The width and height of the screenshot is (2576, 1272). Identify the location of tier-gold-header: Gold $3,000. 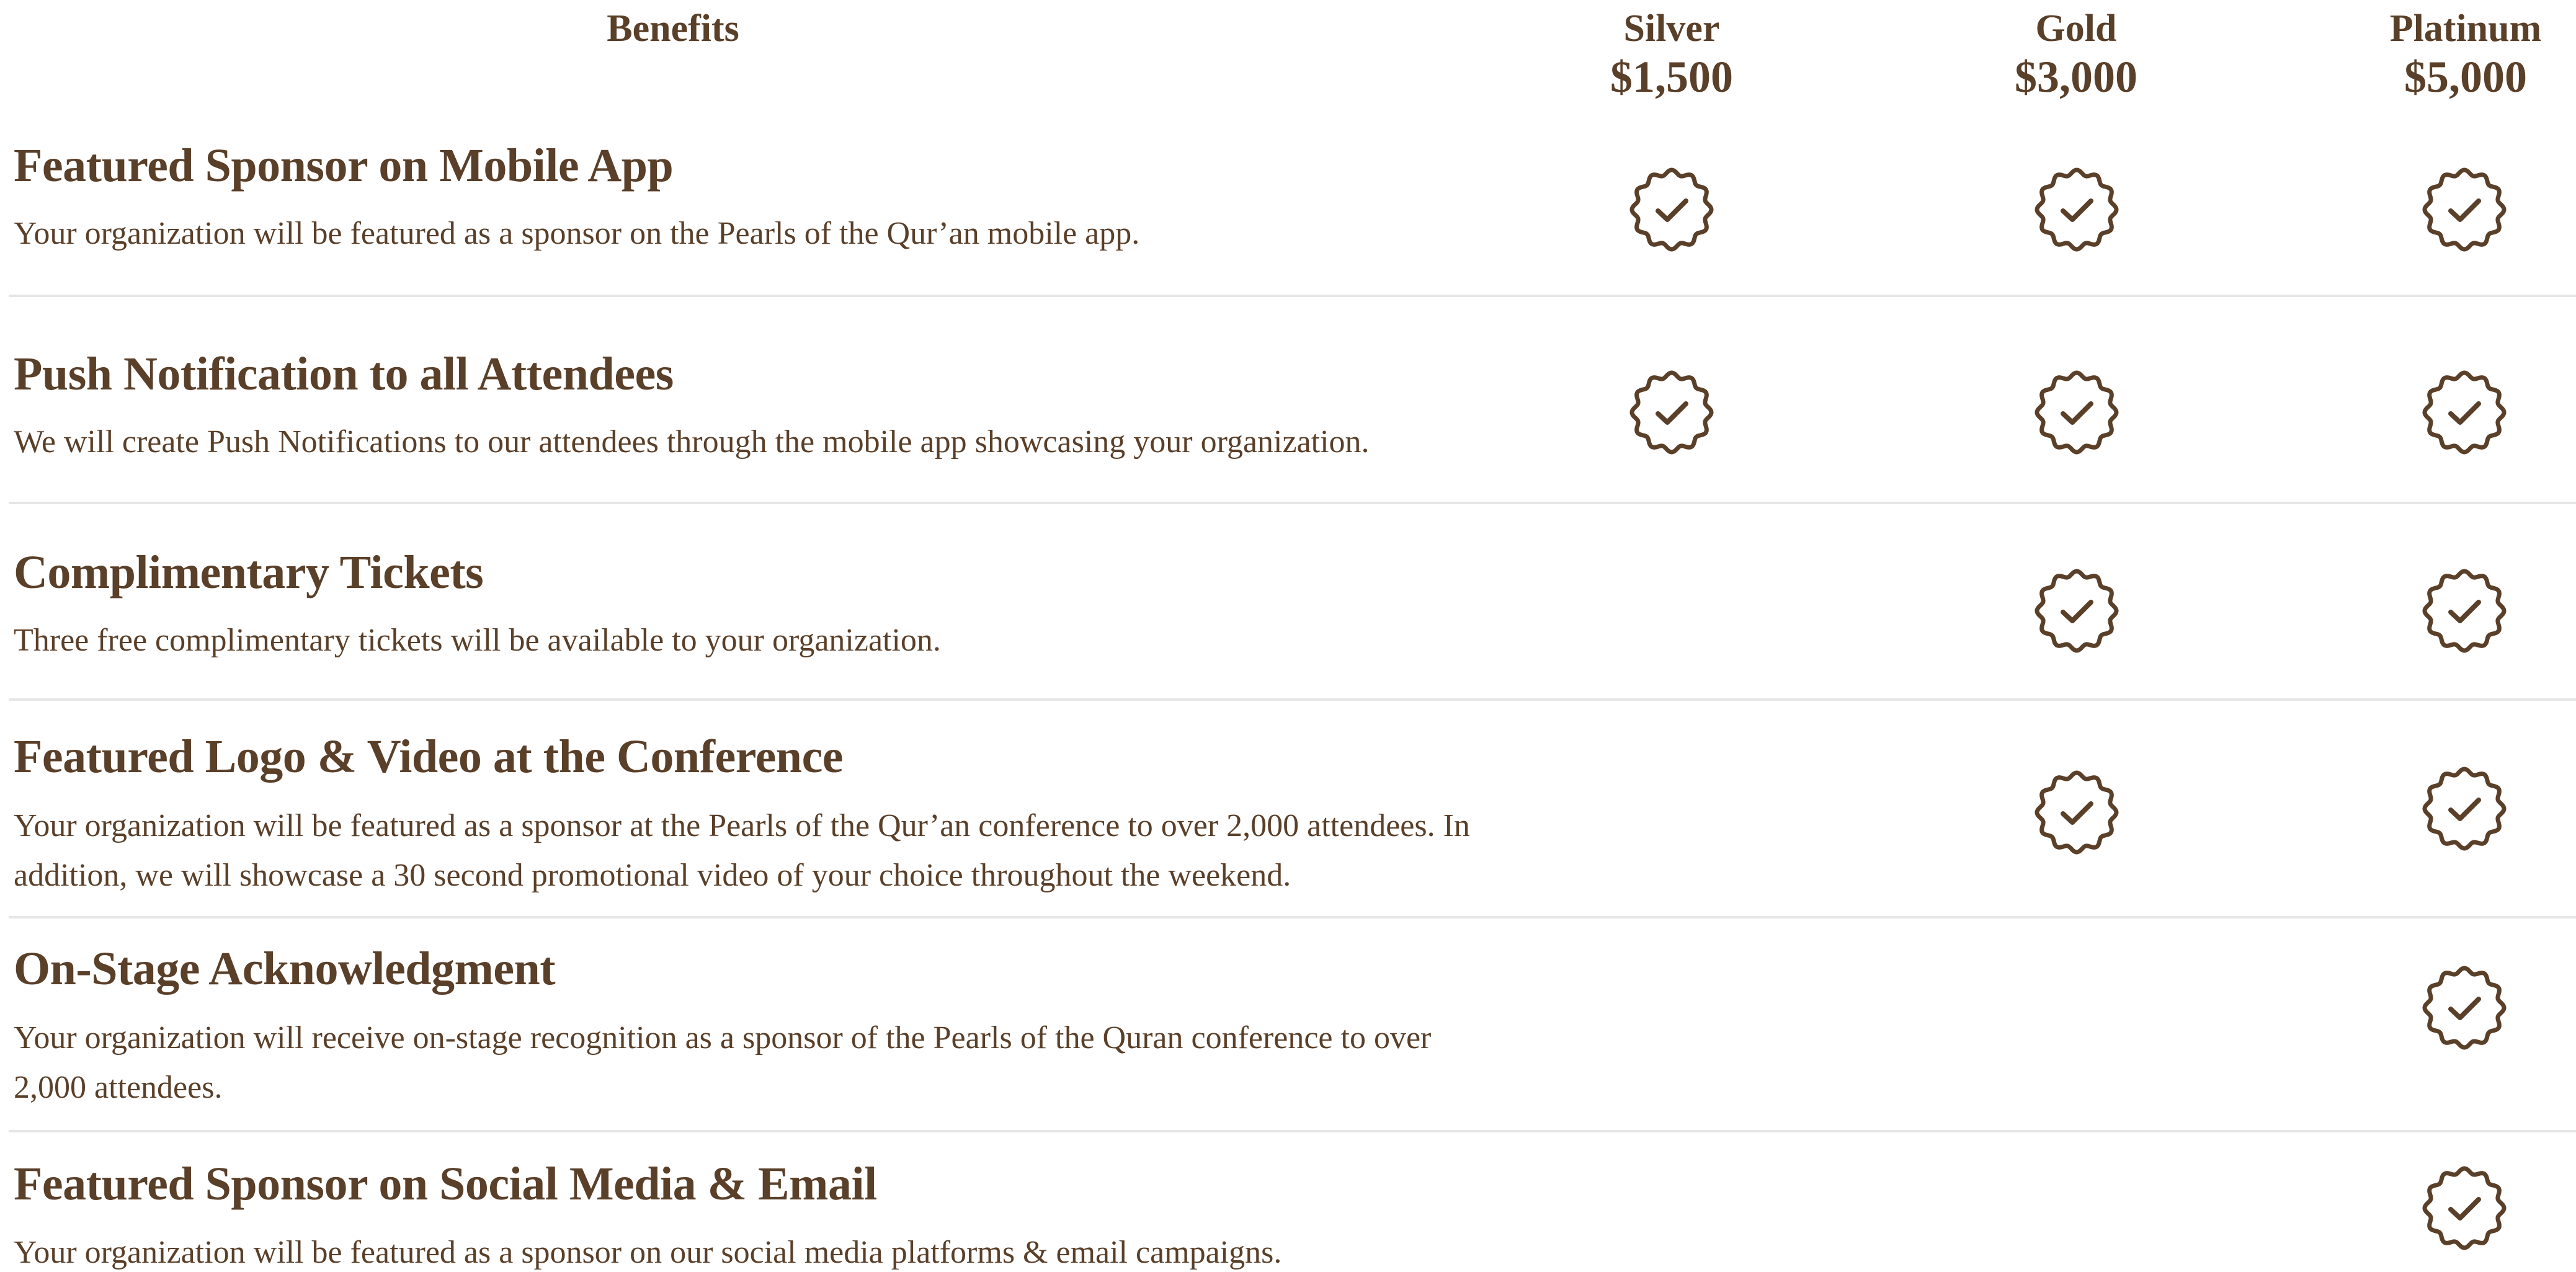
(2076, 53).